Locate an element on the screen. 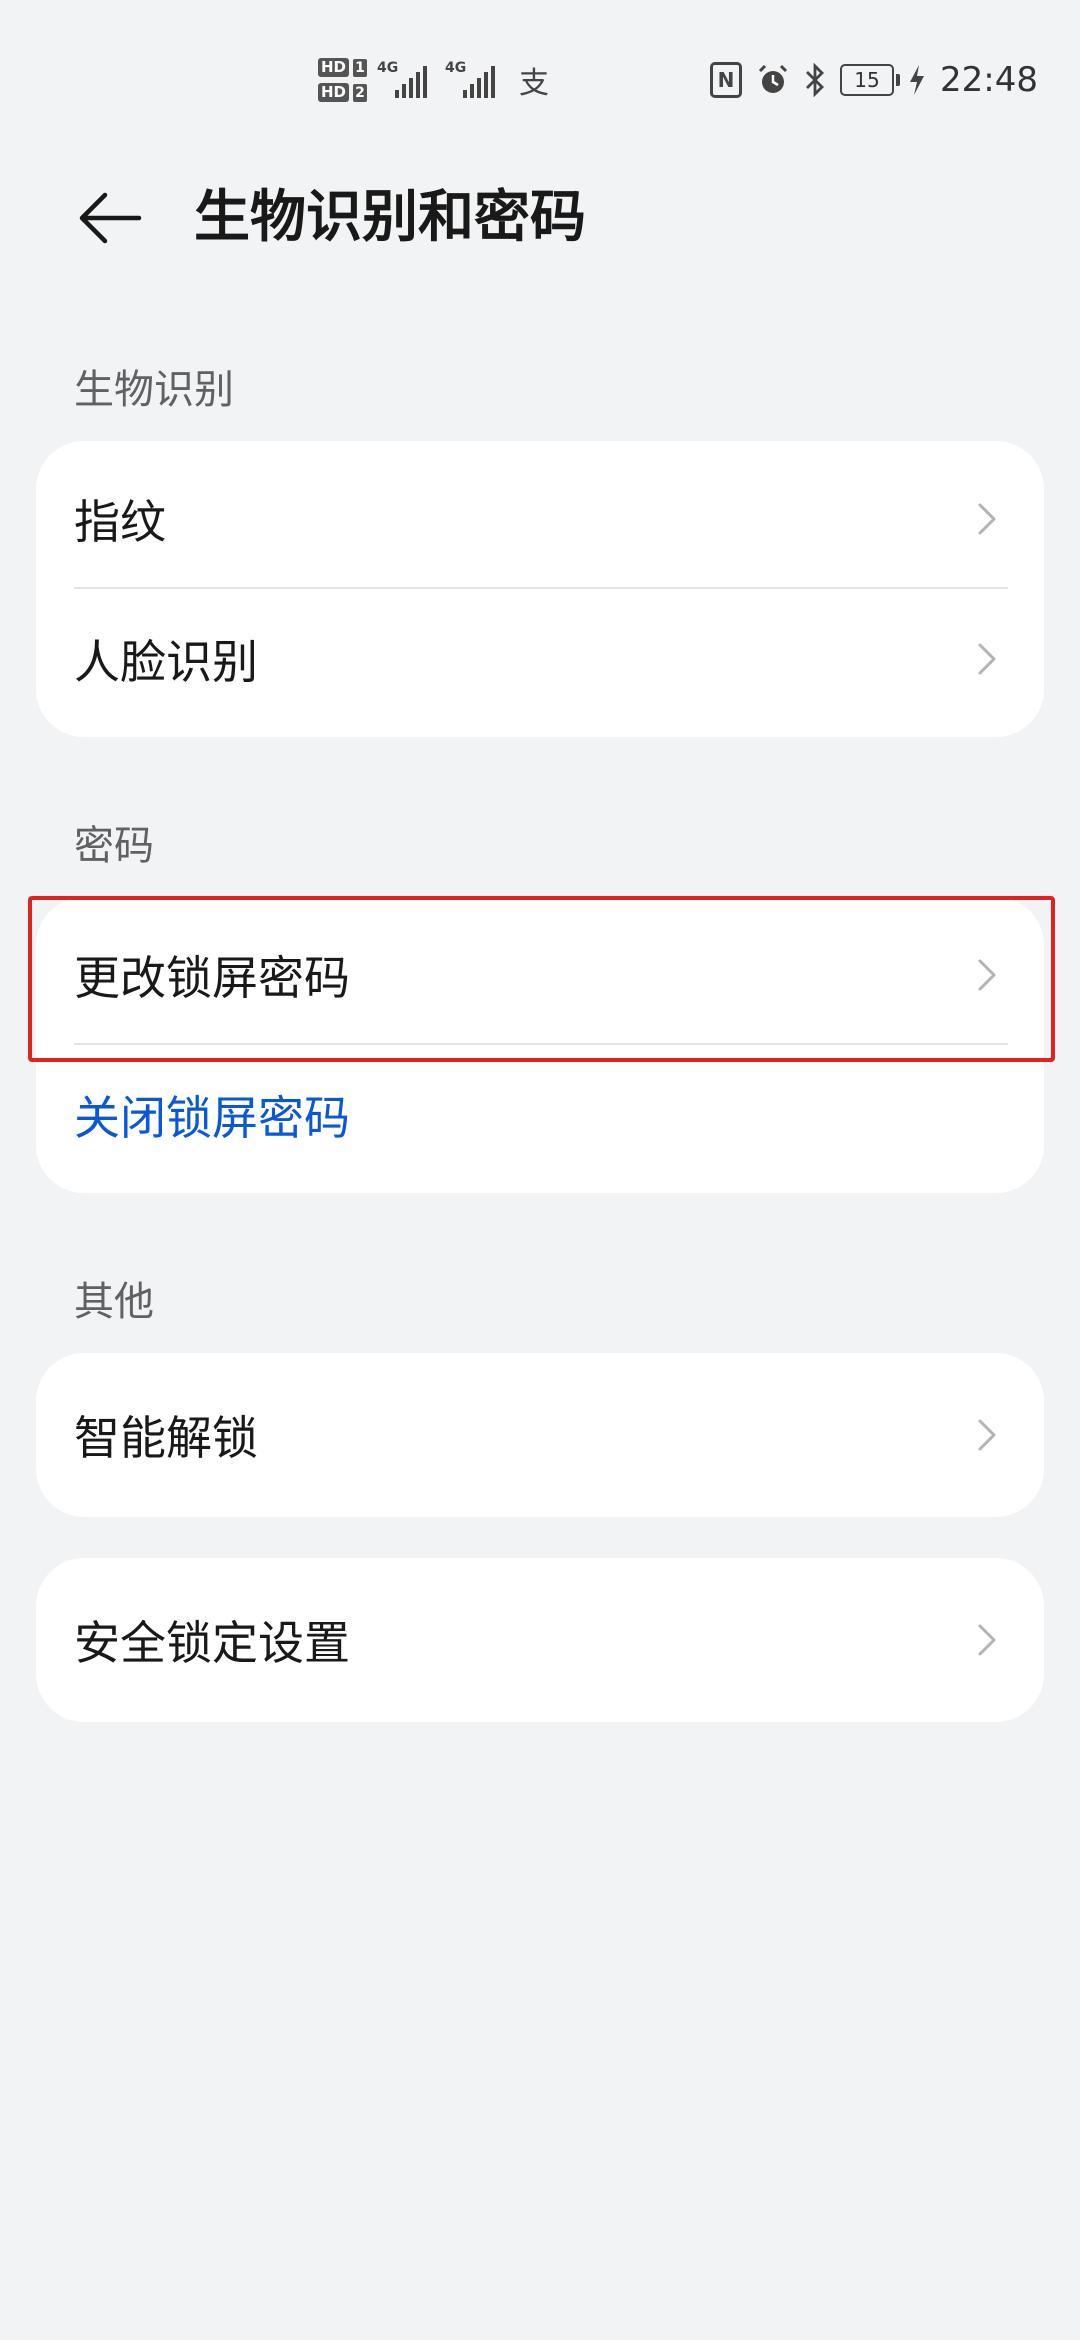 The width and height of the screenshot is (1080, 2340). row-label: 安全锁定设置 is located at coordinates (212, 1643).